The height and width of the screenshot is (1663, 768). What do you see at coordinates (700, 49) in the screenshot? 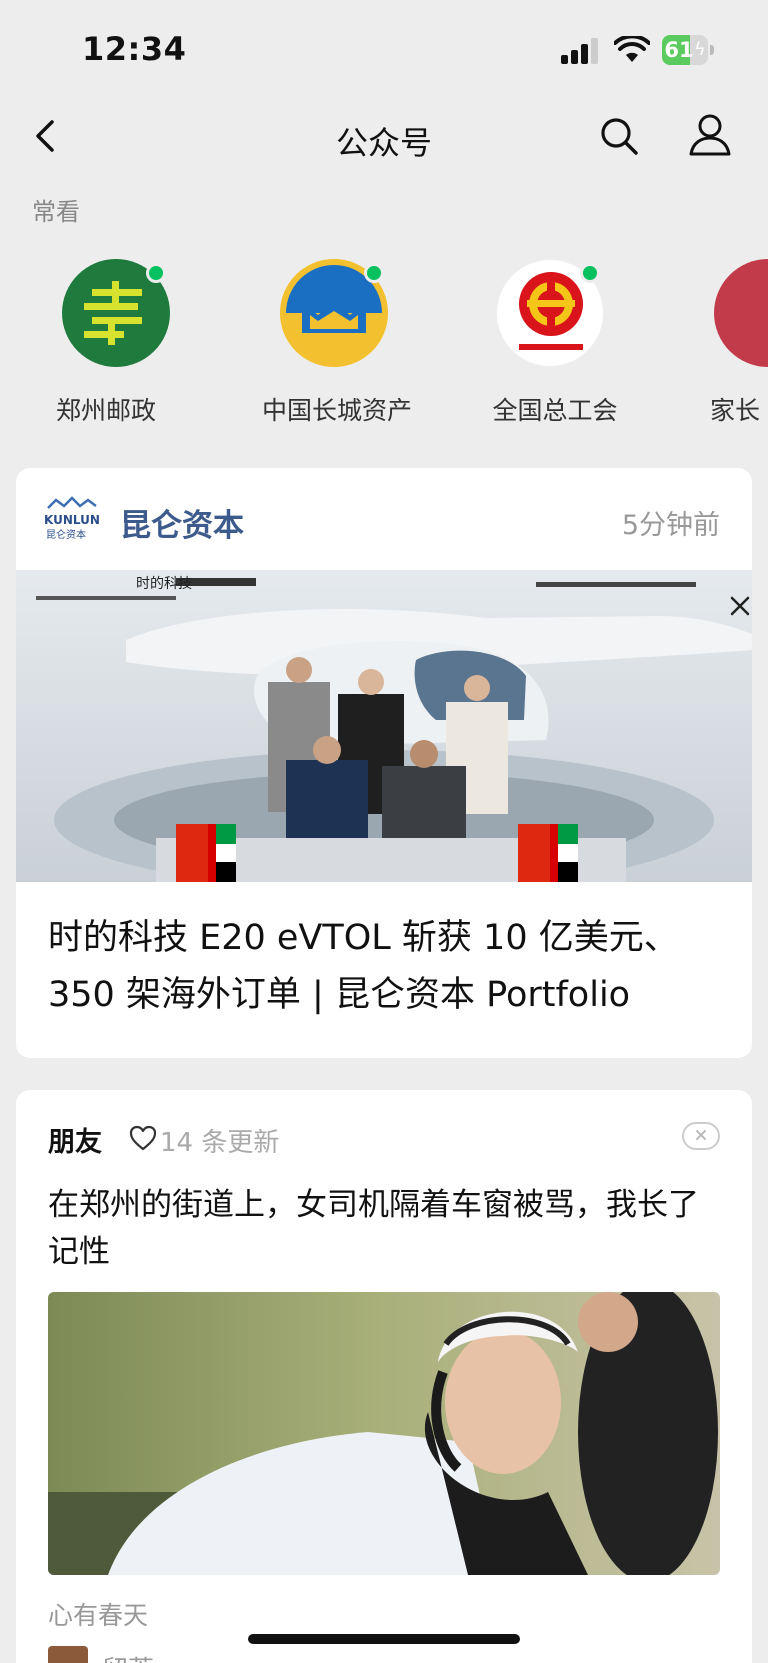
I see `charging-bolt-icon: ϟ` at bounding box center [700, 49].